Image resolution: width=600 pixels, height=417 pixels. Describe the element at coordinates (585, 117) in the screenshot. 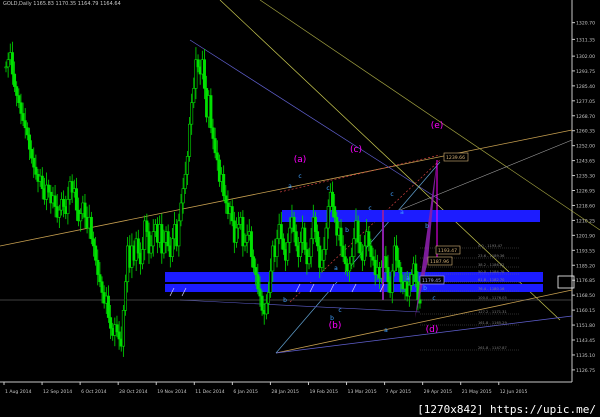

I see `price-tick-label: 1268.70` at that location.